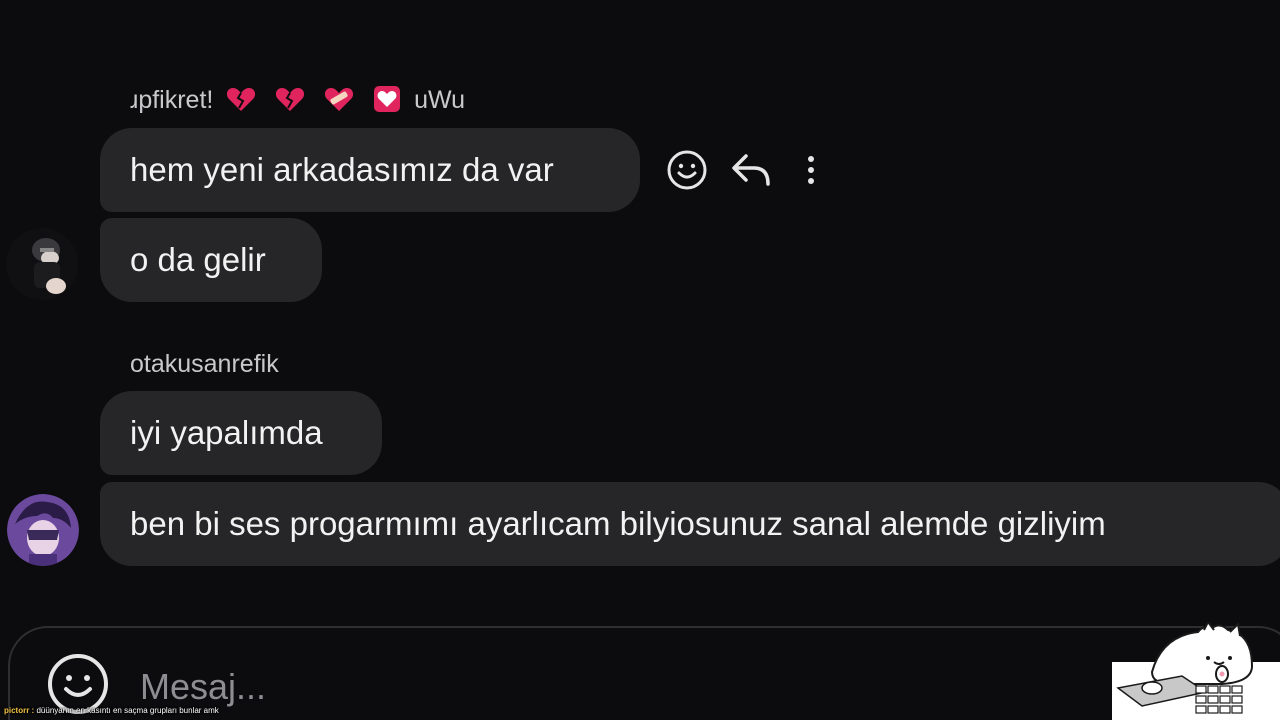  What do you see at coordinates (172, 100) in the screenshot?
I see `sender-name-text: ɹpfikret!` at bounding box center [172, 100].